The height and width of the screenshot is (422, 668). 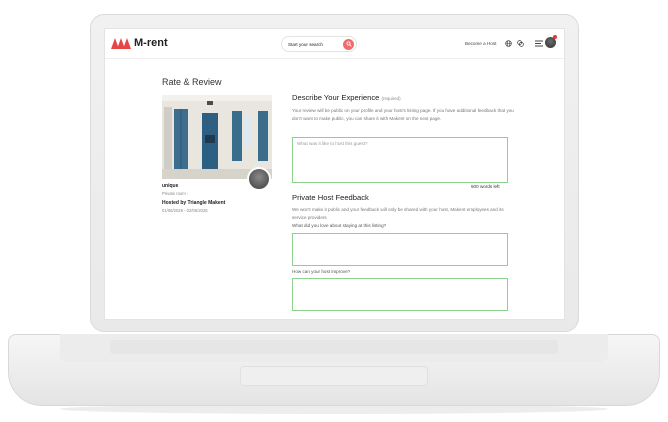 What do you see at coordinates (336, 97) in the screenshot?
I see `experience-title-text: Describe Your Experience` at bounding box center [336, 97].